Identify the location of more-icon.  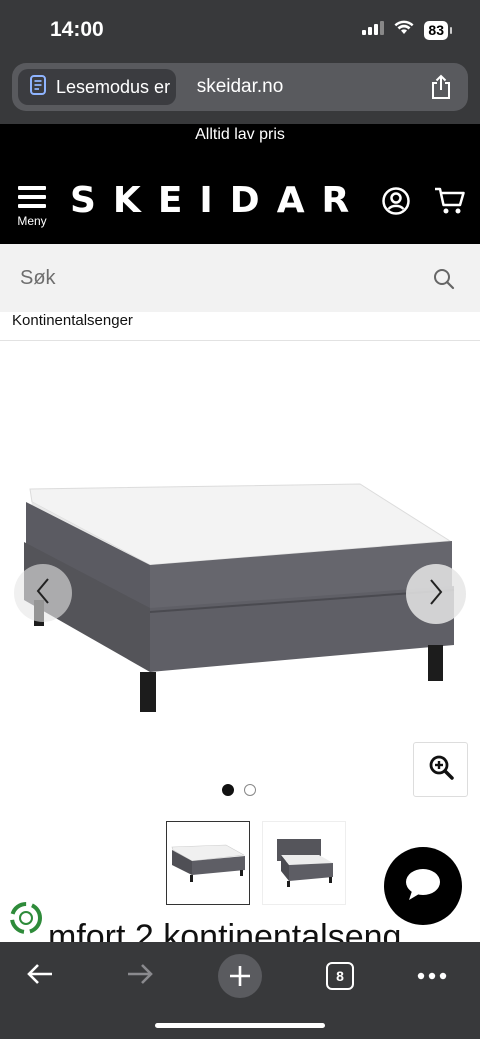
(432, 976).